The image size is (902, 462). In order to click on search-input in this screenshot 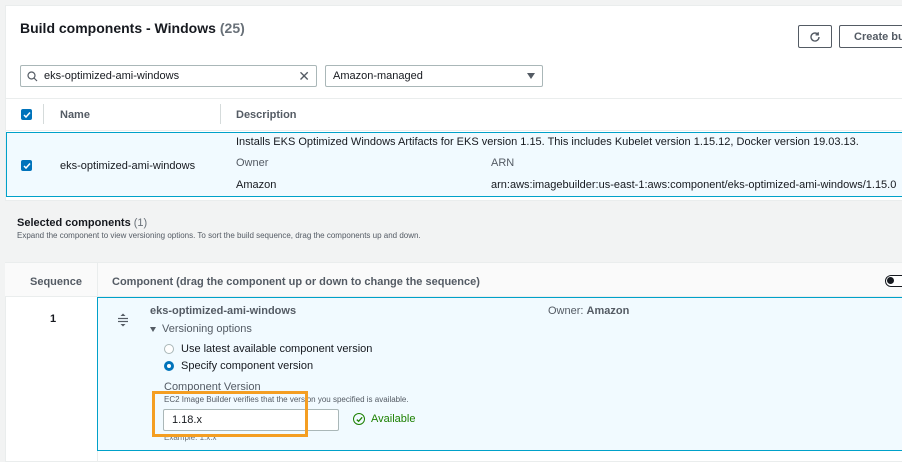, I will do `click(171, 76)`.